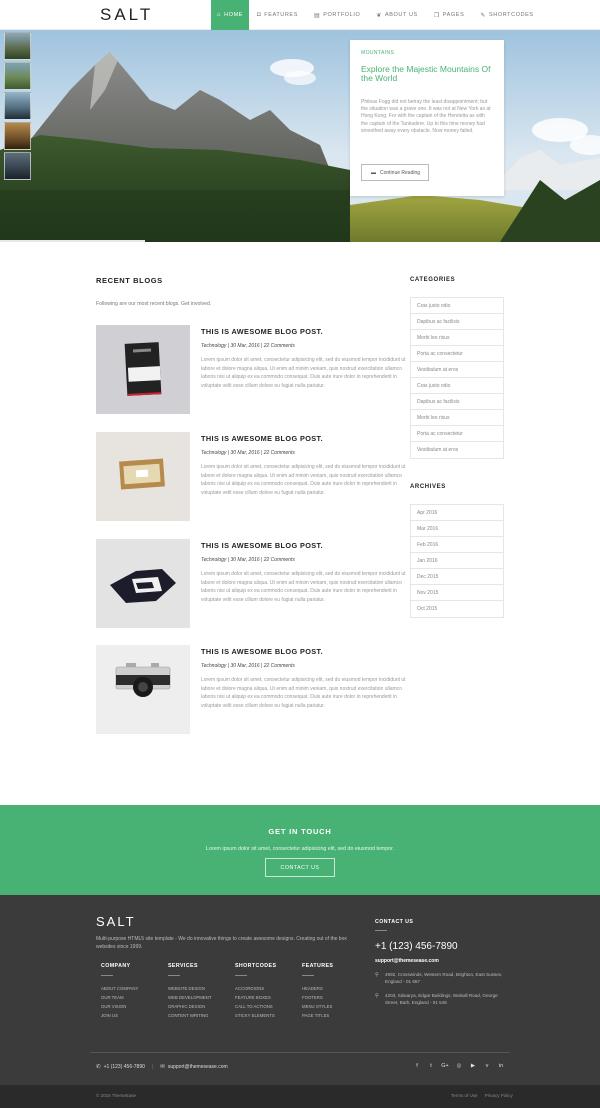 Image resolution: width=600 pixels, height=1108 pixels. I want to click on vimeo-icon: v, so click(487, 1066).